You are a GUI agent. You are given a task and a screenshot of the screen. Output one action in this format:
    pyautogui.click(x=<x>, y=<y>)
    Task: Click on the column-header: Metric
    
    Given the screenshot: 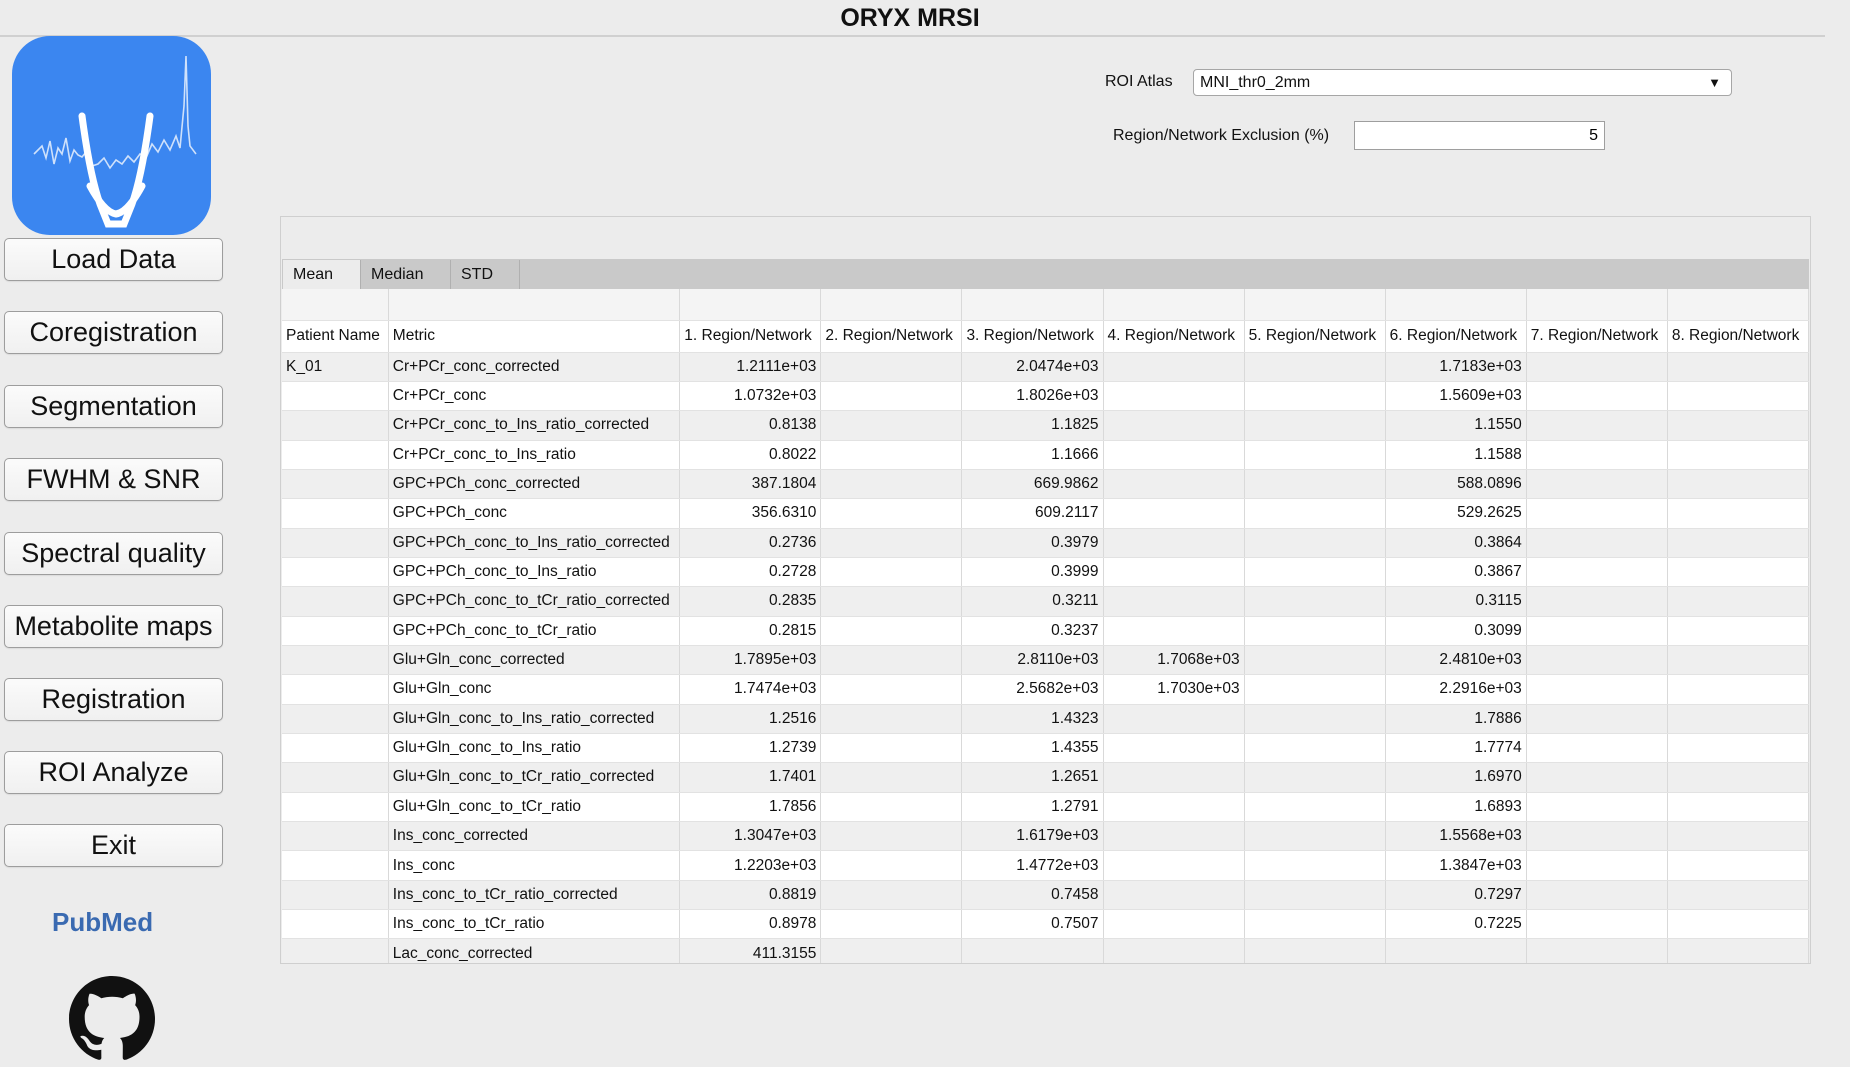 What is the action you would take?
    pyautogui.click(x=534, y=336)
    